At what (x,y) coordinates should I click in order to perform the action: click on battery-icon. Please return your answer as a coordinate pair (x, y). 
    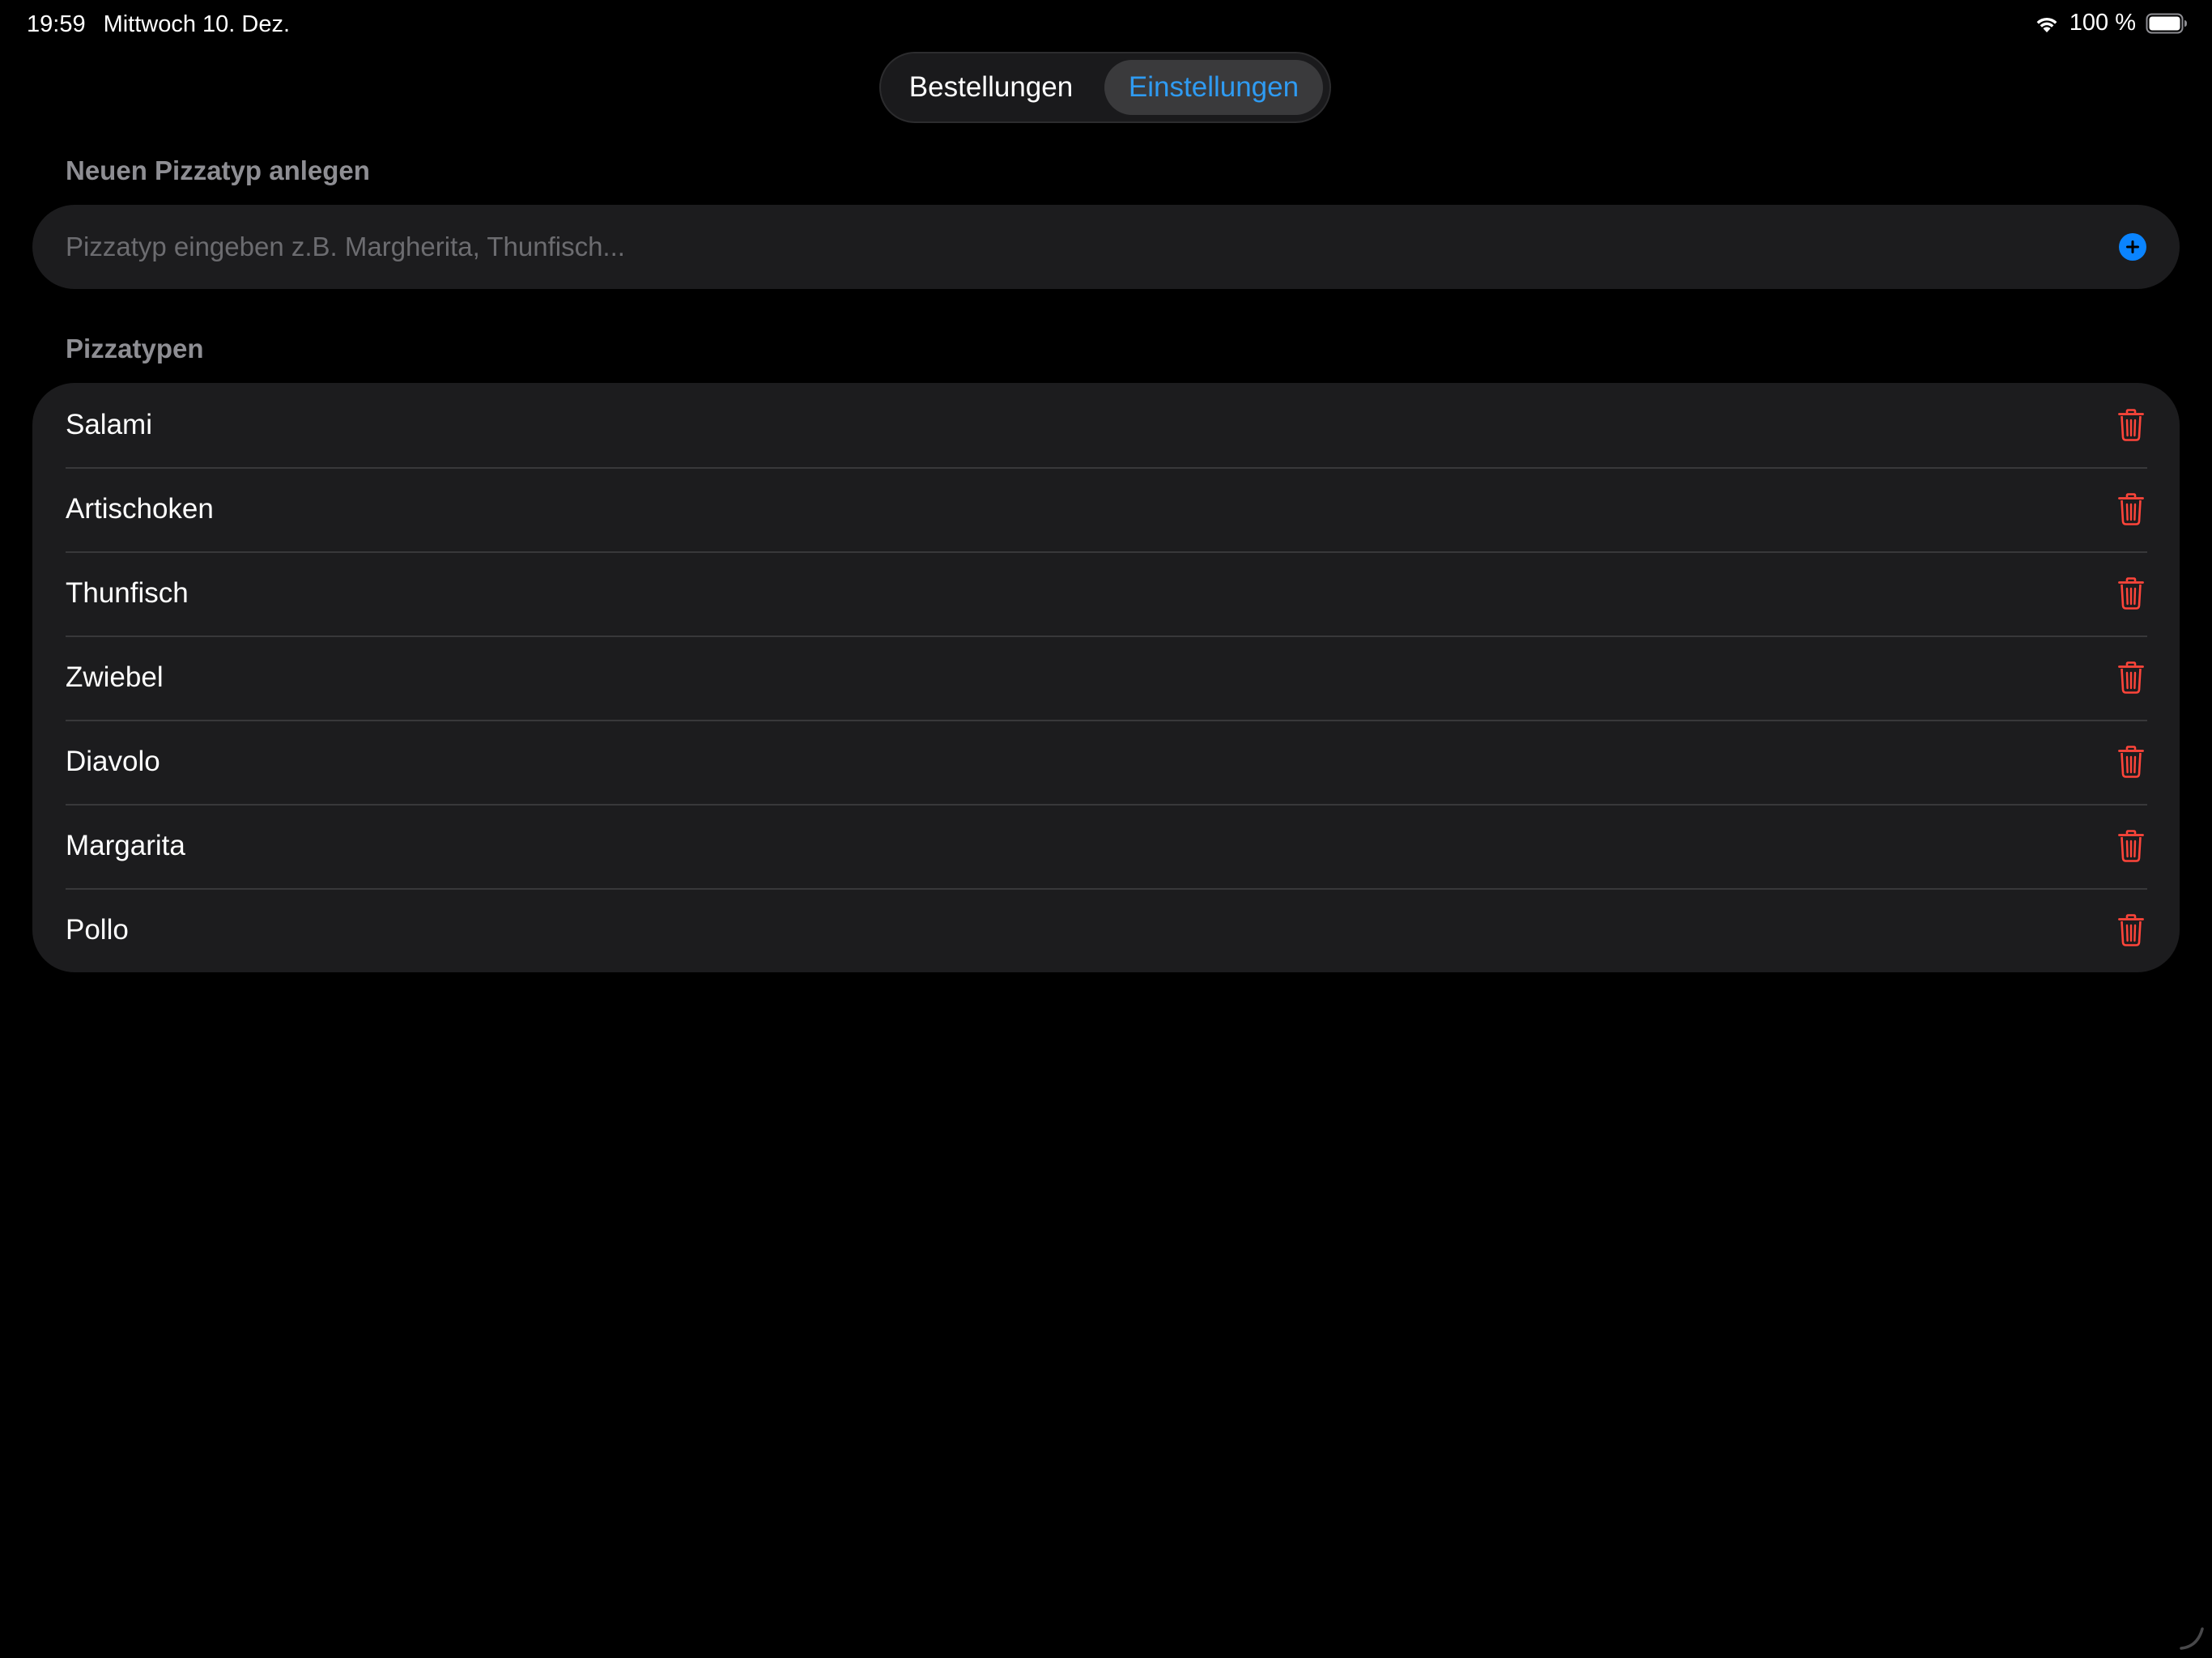
    Looking at the image, I should click on (2167, 23).